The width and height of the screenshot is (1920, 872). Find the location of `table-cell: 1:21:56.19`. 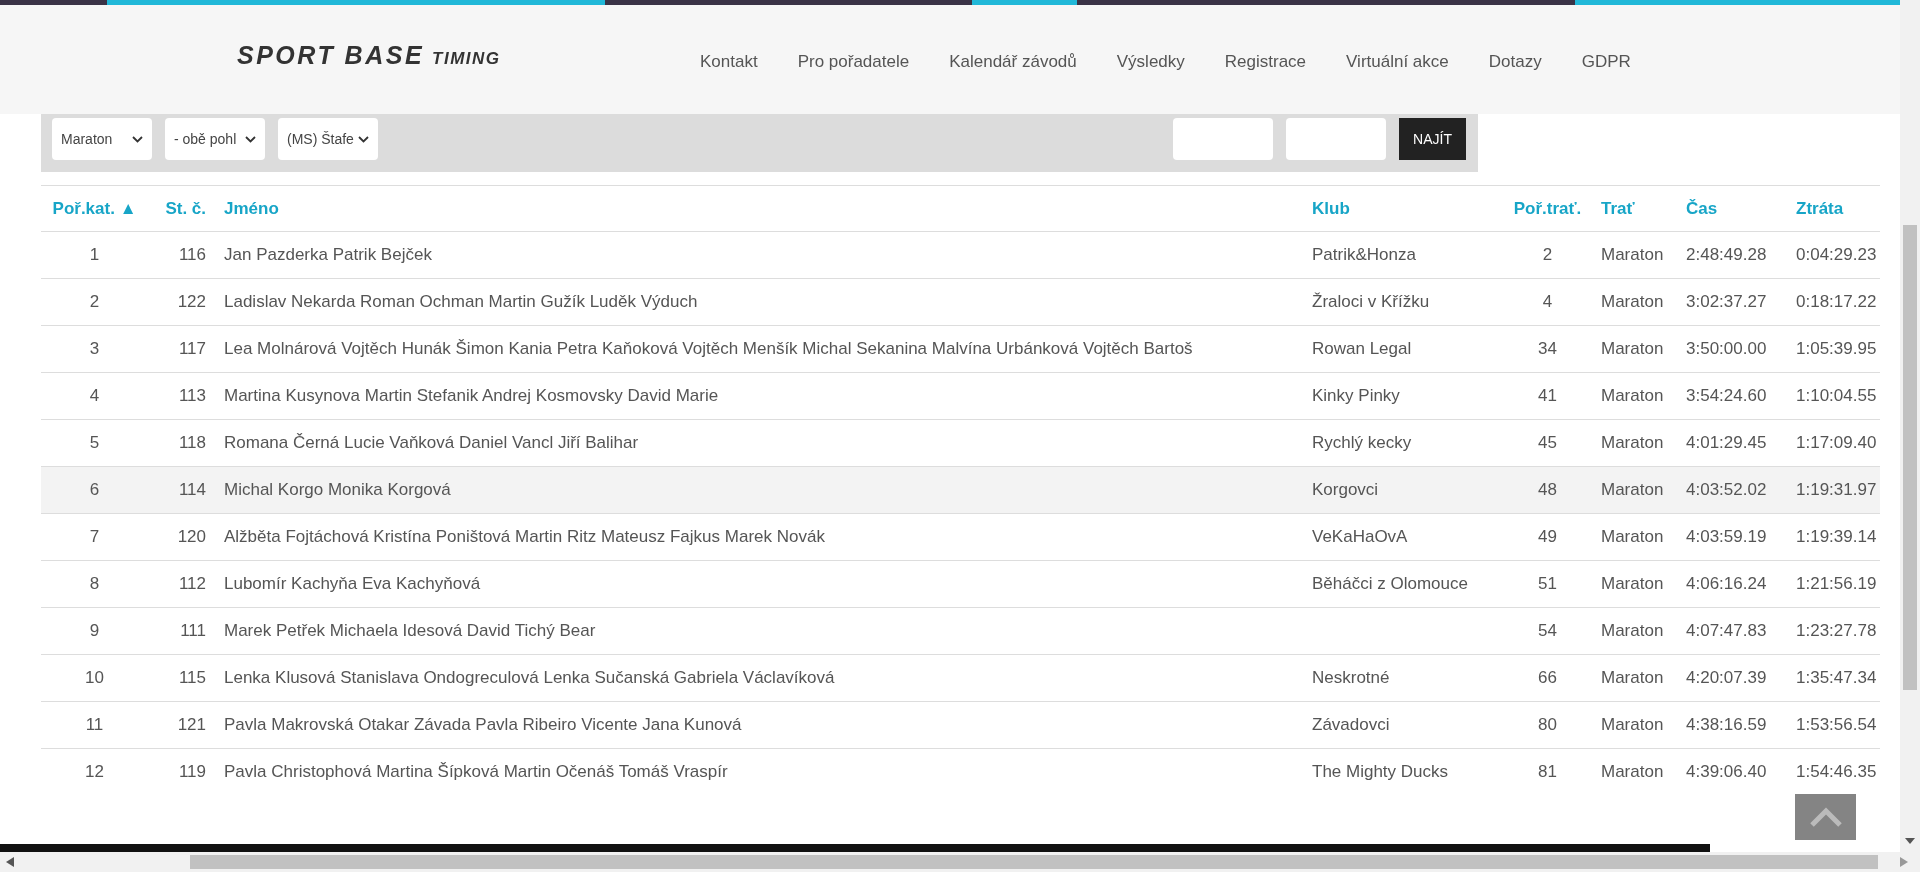

table-cell: 1:21:56.19 is located at coordinates (1836, 583).